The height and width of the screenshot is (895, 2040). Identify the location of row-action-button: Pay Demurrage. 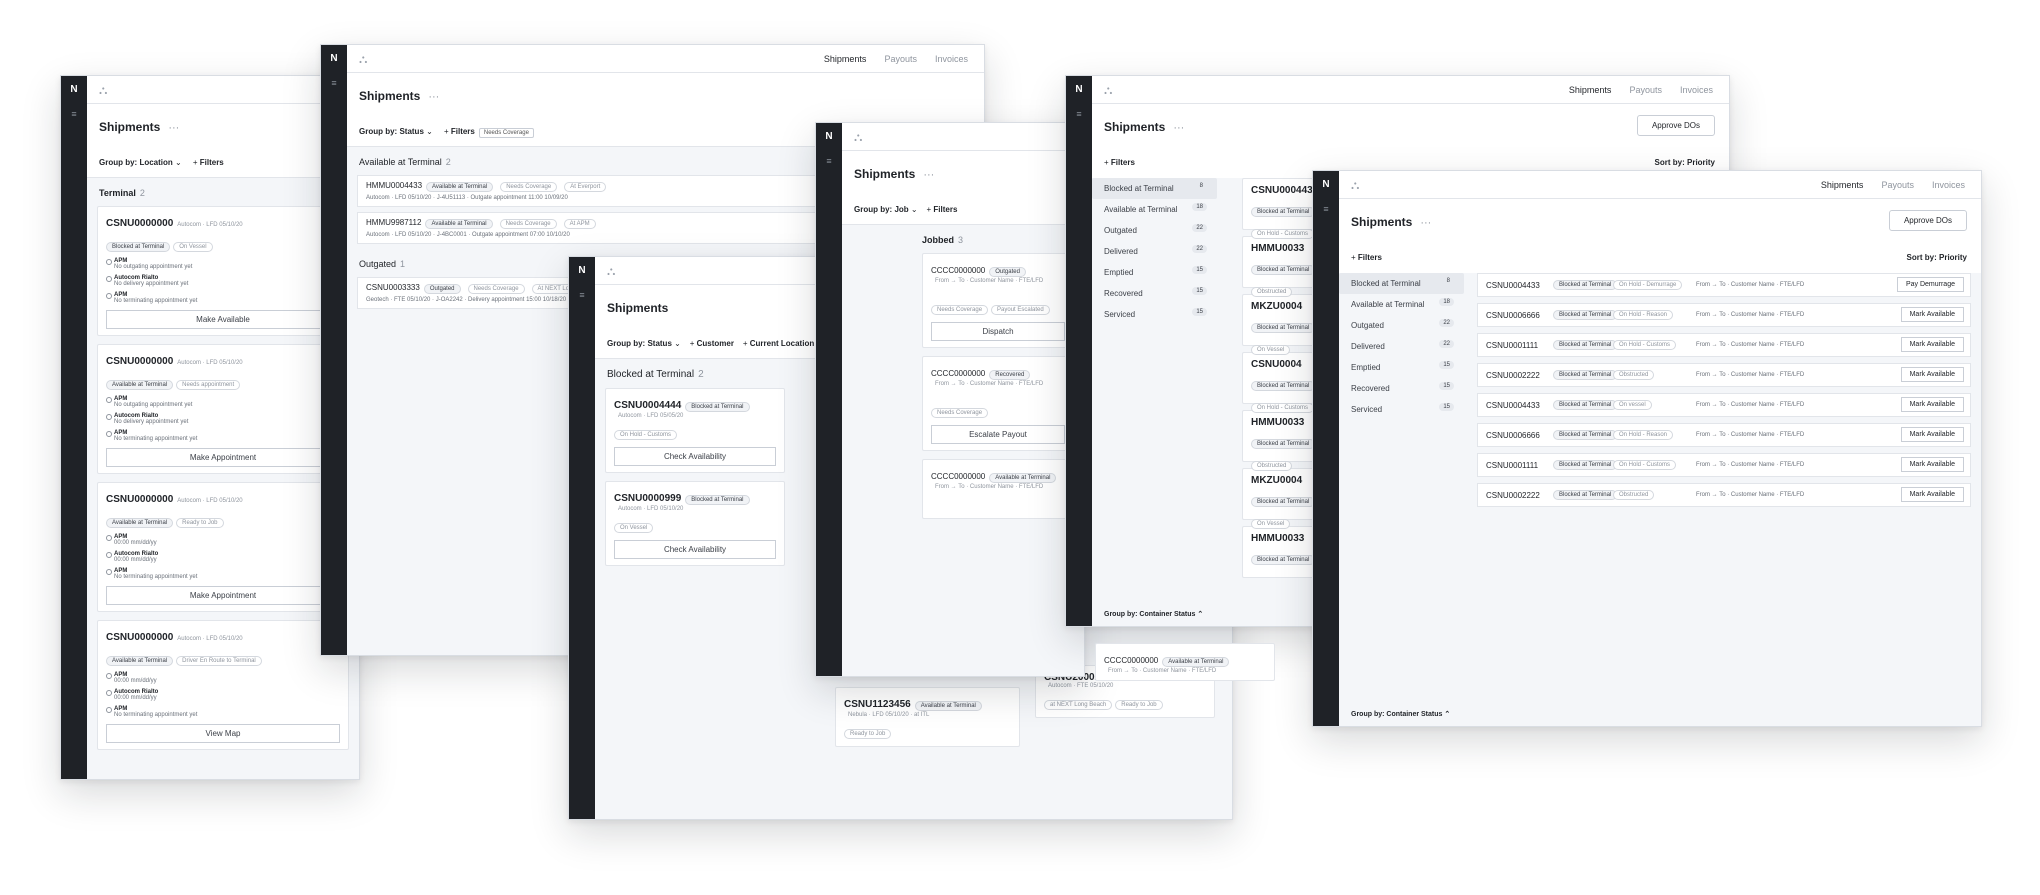
(1930, 284).